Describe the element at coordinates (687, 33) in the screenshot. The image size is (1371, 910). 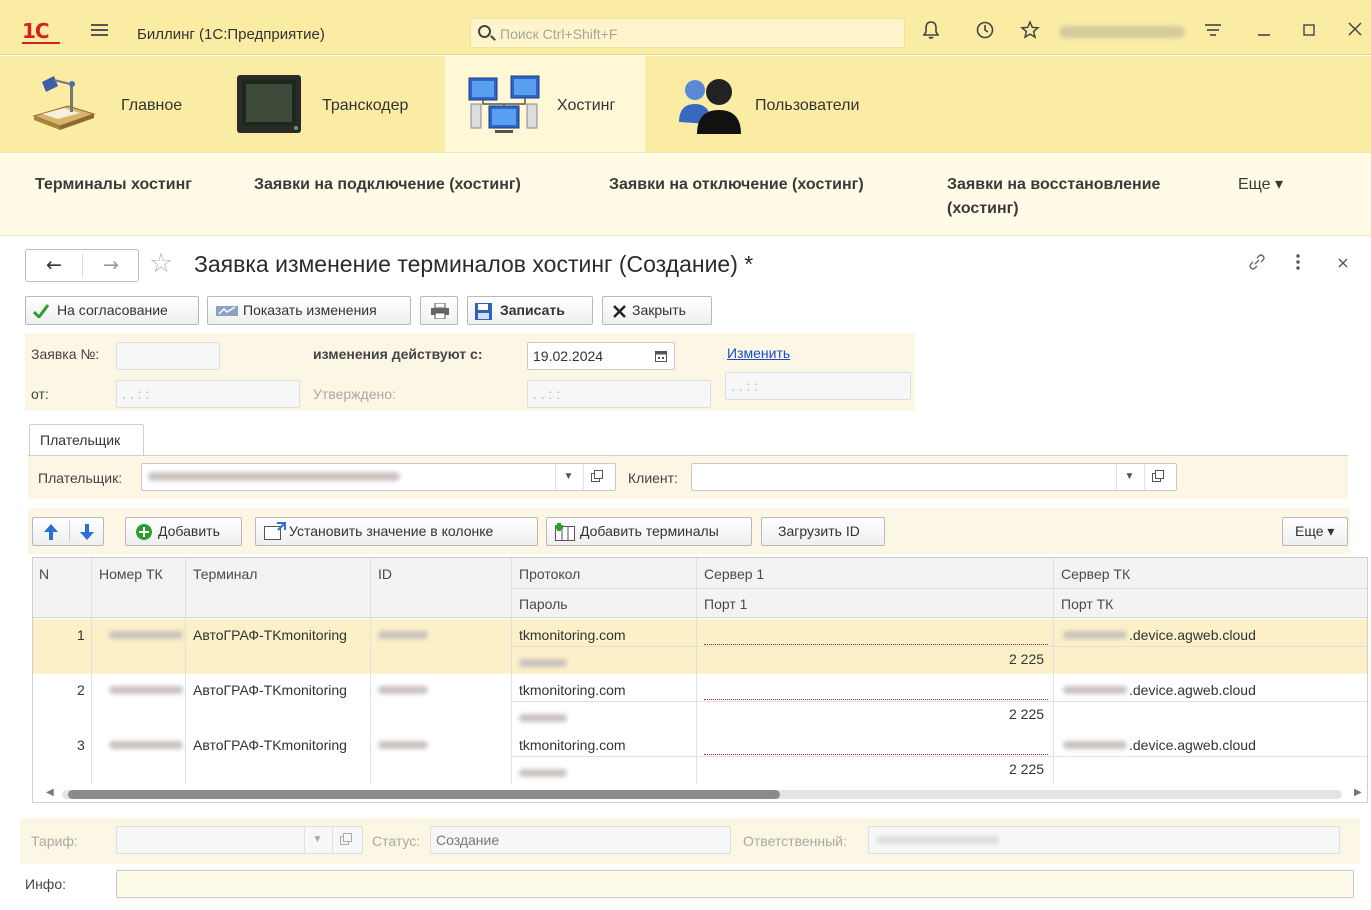
I see `search-input: Поиск Ctrl+Shift+F` at that location.